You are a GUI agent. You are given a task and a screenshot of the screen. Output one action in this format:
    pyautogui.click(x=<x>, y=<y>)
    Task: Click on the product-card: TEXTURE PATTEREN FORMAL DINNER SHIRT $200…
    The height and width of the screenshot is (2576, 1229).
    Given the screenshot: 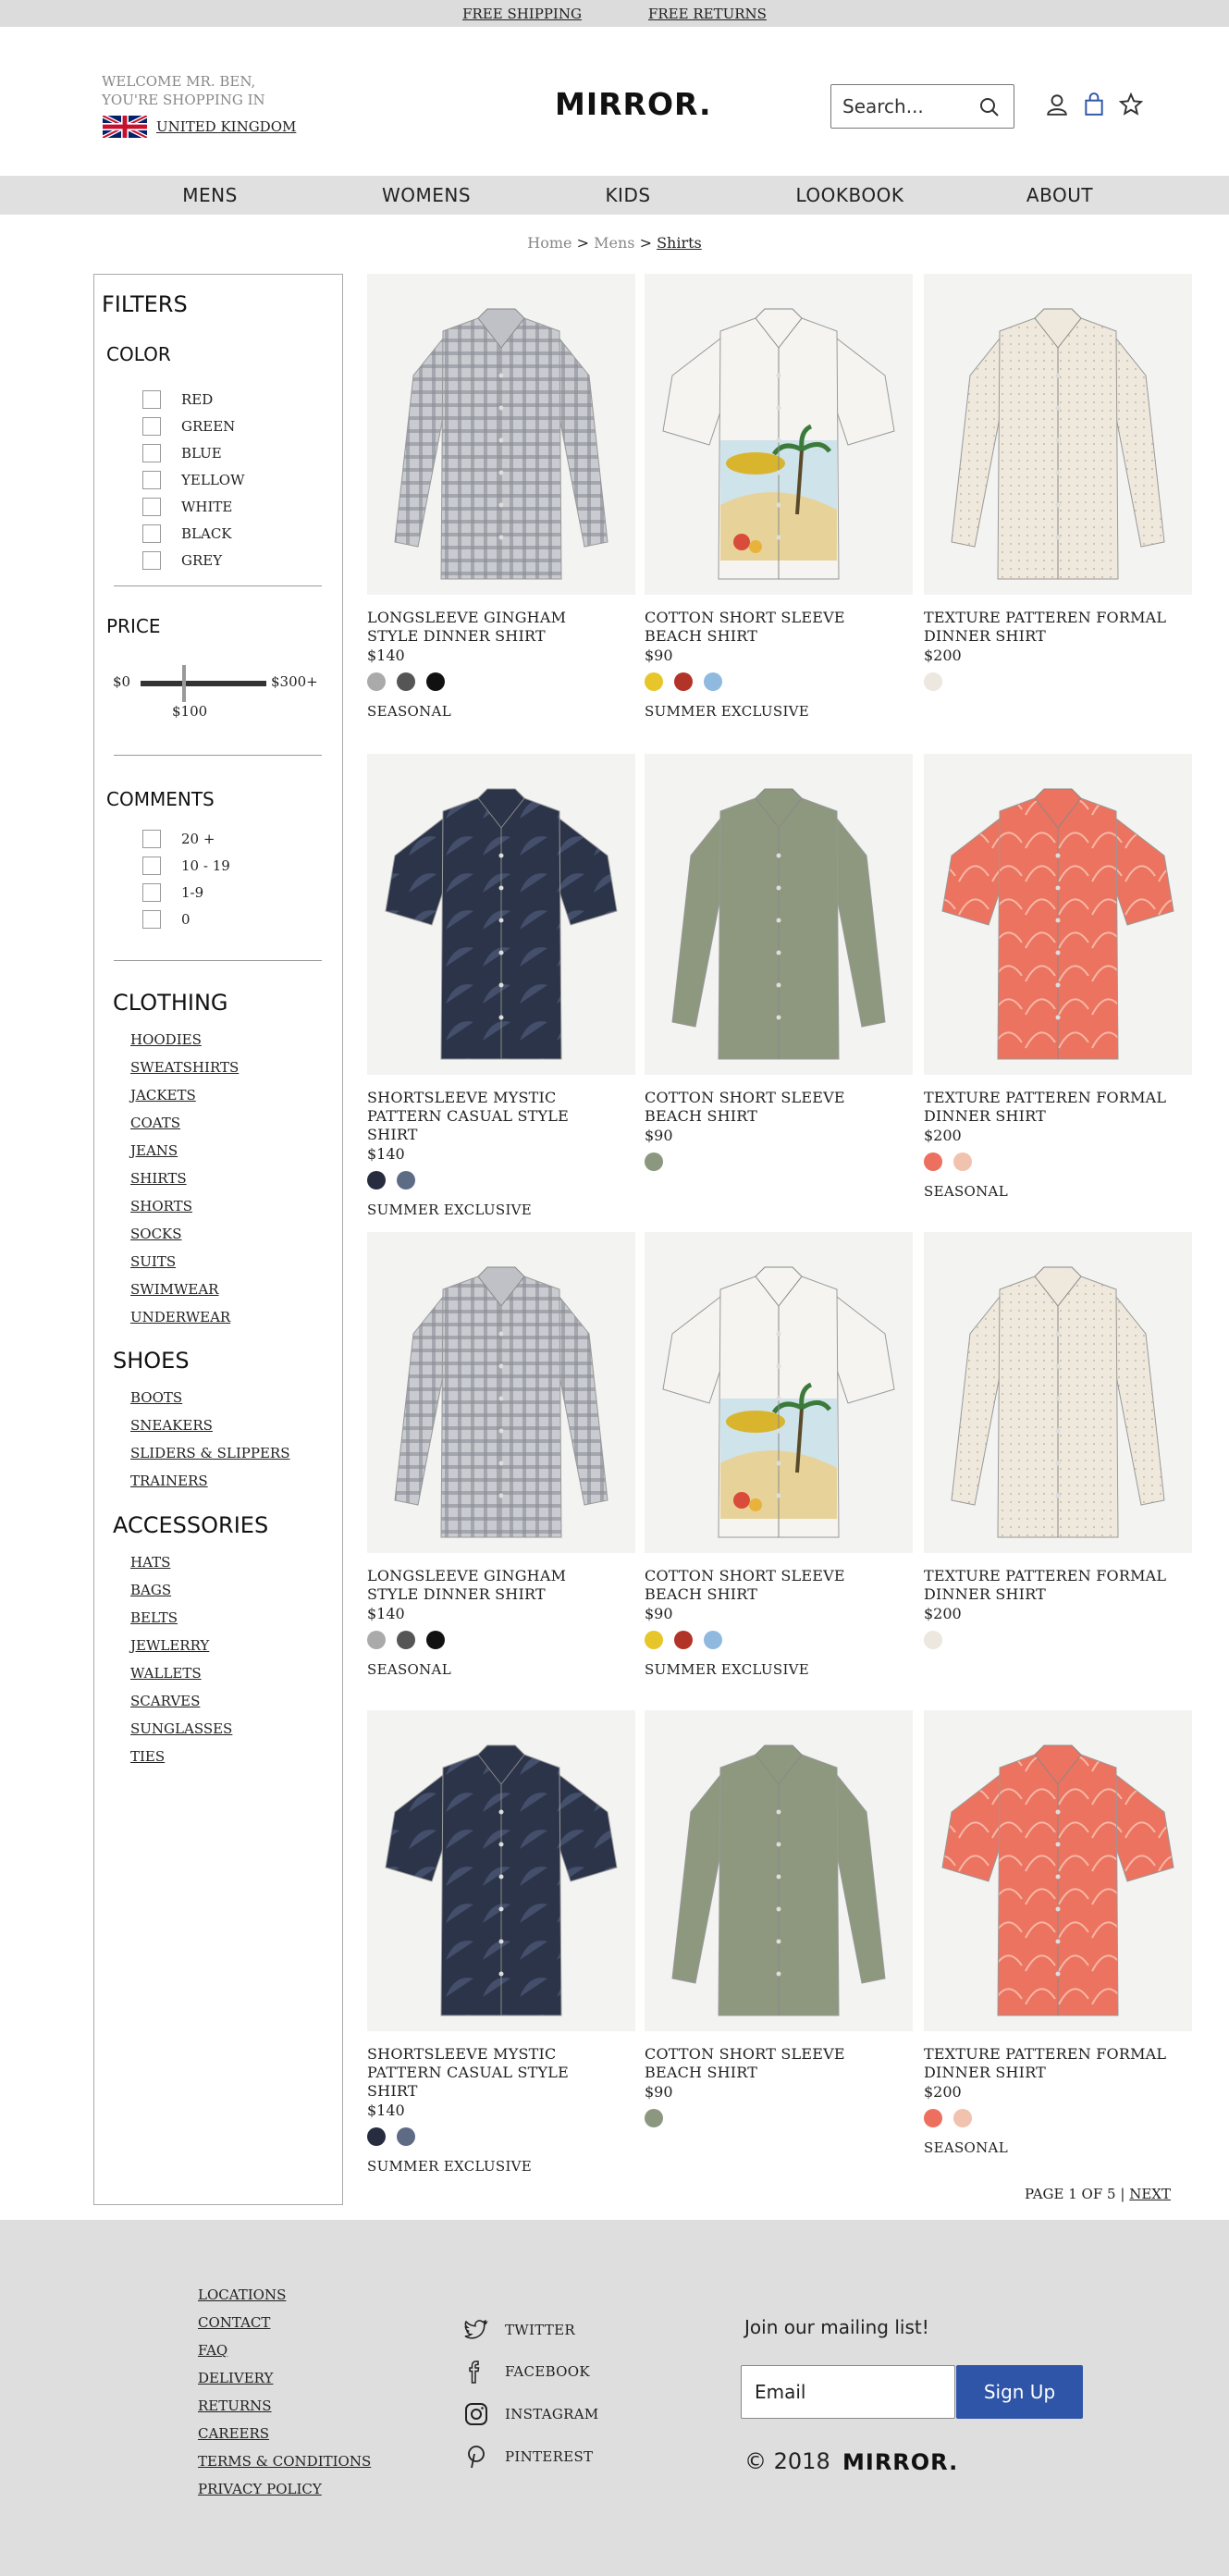 What is the action you would take?
    pyautogui.click(x=1058, y=977)
    